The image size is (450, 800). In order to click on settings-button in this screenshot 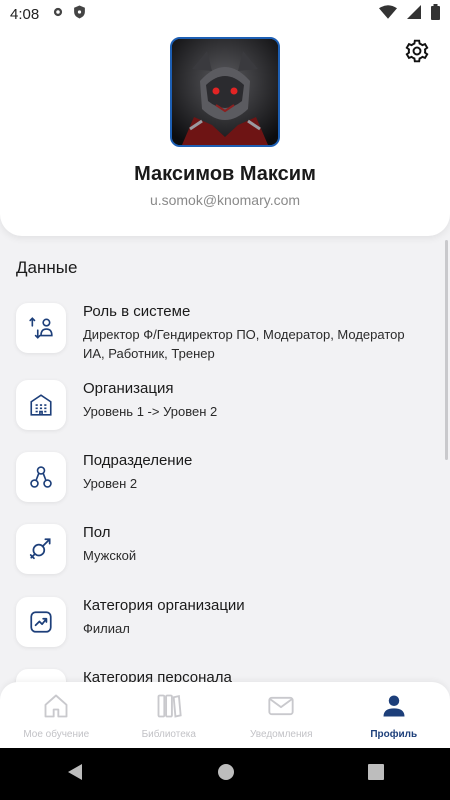, I will do `click(417, 53)`.